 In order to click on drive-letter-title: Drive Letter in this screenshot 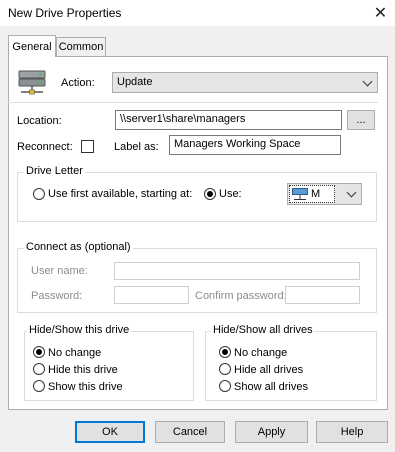, I will do `click(54, 171)`.